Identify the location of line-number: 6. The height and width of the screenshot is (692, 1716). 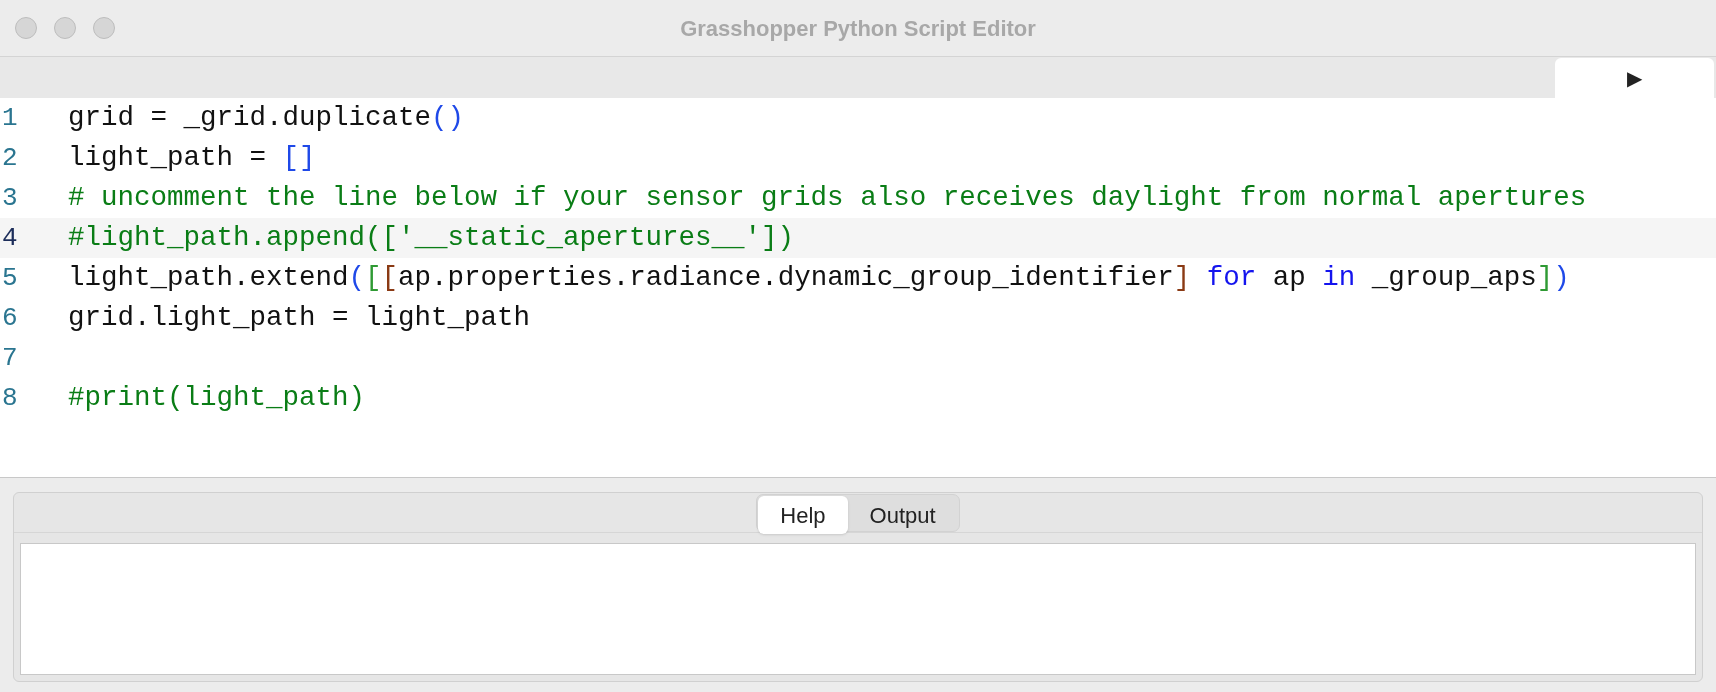
(10, 318).